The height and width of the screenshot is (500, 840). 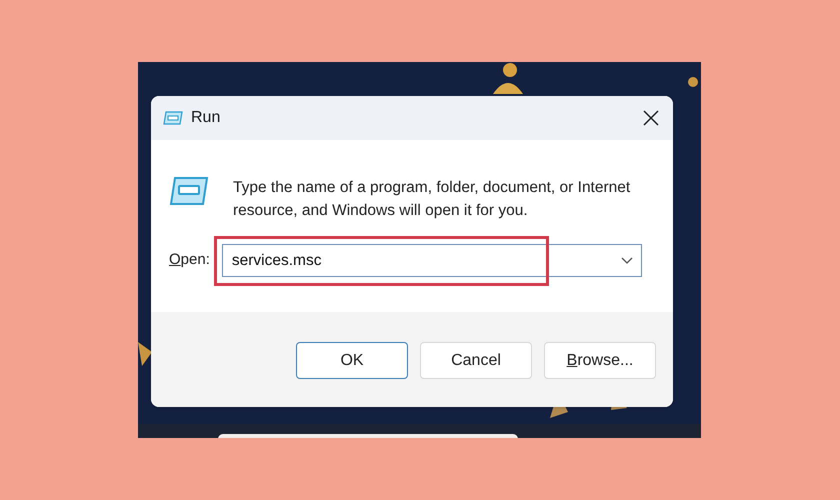 What do you see at coordinates (205, 118) in the screenshot?
I see `window-title: Run` at bounding box center [205, 118].